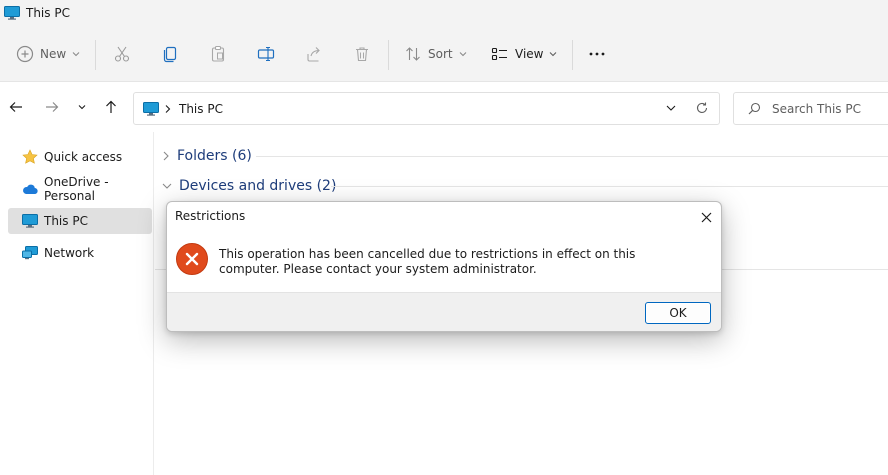 This screenshot has height=475, width=888. I want to click on rename-button, so click(266, 54).